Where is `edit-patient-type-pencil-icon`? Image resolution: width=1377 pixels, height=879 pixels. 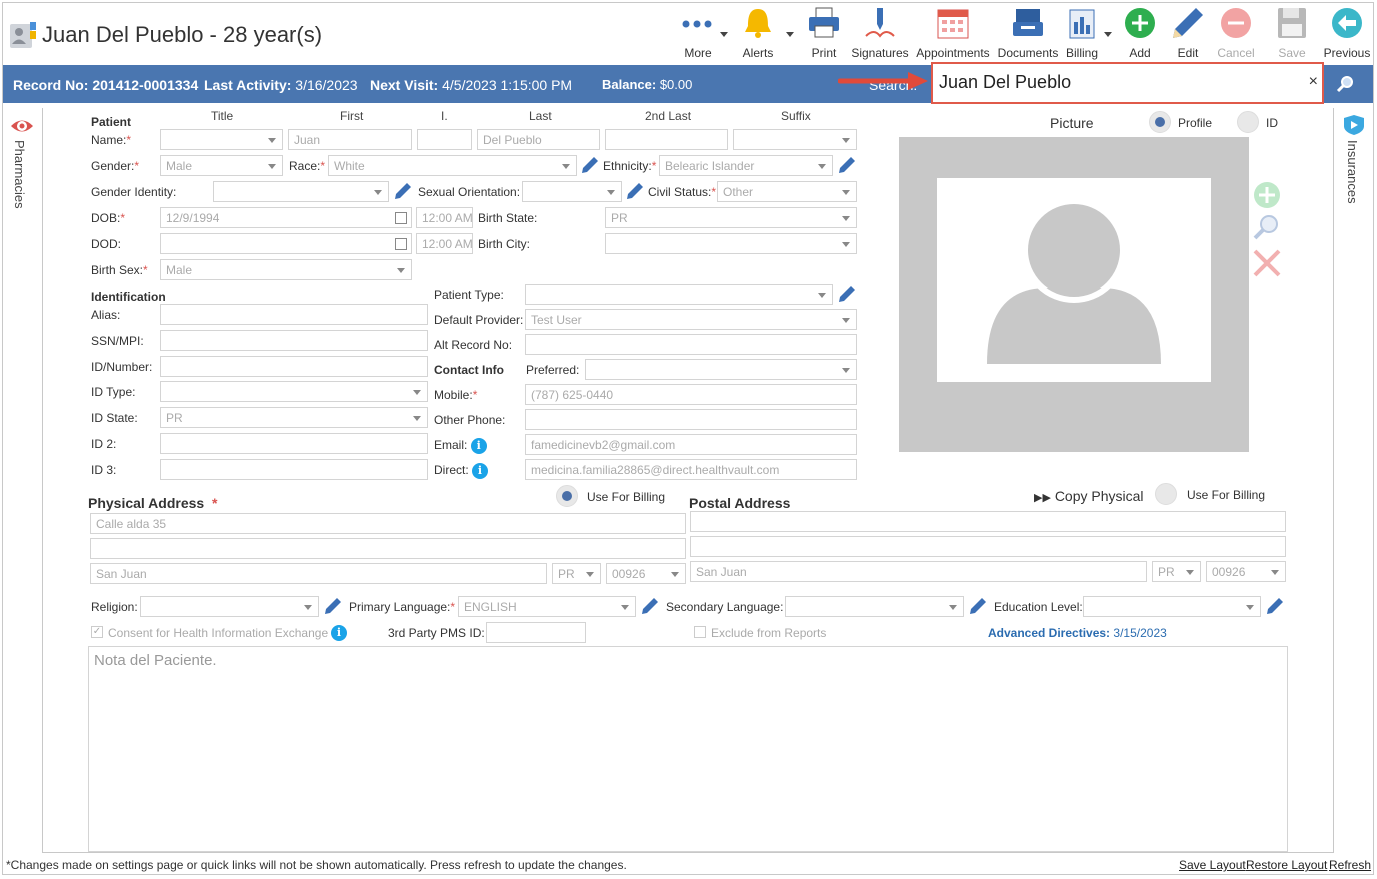 edit-patient-type-pencil-icon is located at coordinates (847, 294).